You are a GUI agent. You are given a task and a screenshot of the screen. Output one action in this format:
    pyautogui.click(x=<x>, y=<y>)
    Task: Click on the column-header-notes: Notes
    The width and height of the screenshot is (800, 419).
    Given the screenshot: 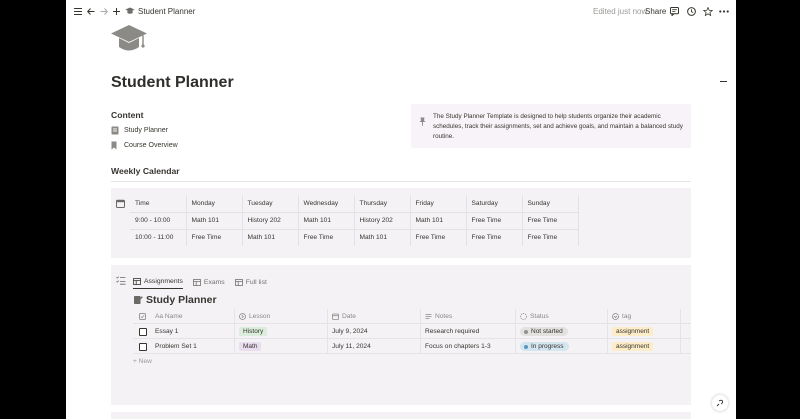 What is the action you would take?
    pyautogui.click(x=438, y=316)
    